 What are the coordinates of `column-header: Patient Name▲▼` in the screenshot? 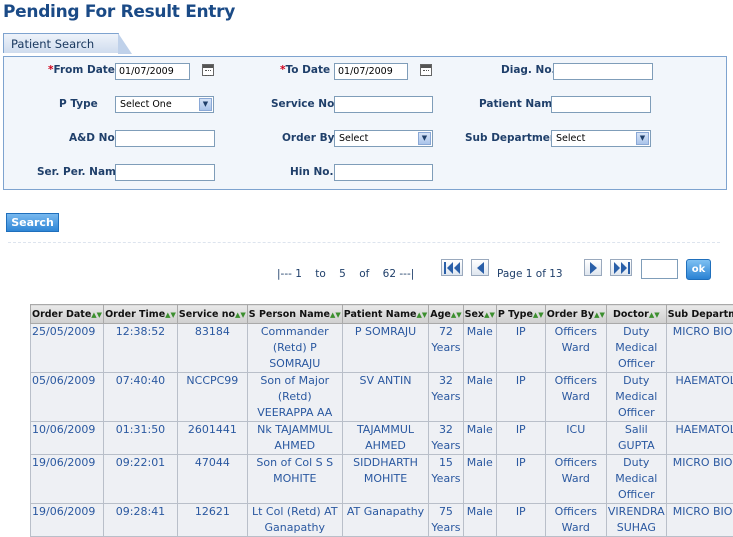 It's located at (385, 314).